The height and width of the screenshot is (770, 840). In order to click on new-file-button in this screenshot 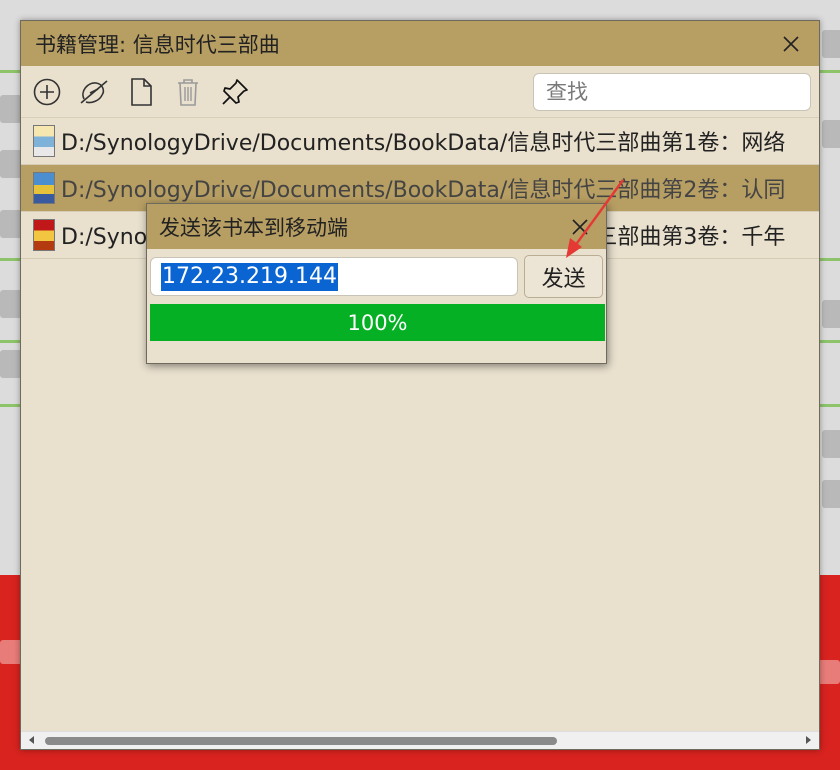, I will do `click(141, 92)`.